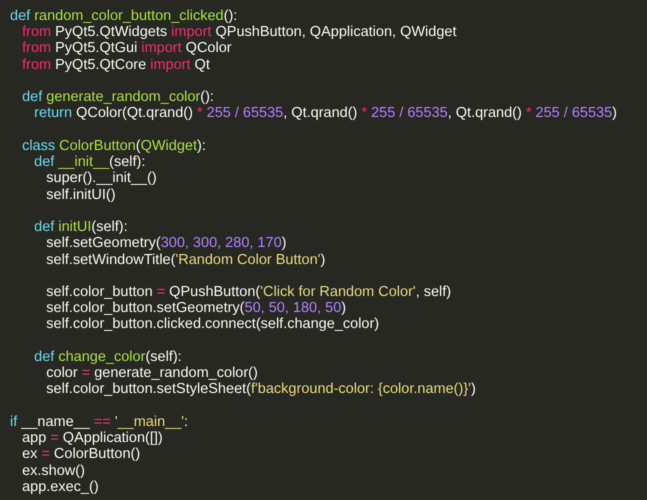 The height and width of the screenshot is (500, 647). What do you see at coordinates (107, 357) in the screenshot?
I see `code-line: def change_color(self):` at bounding box center [107, 357].